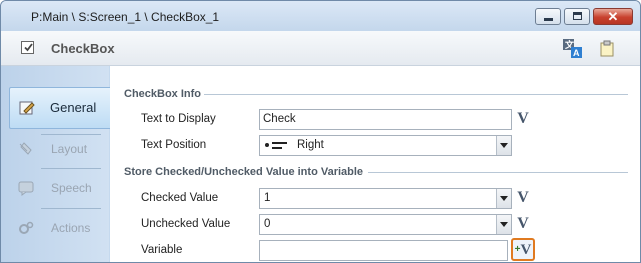 The image size is (641, 263). I want to click on sidebar: General Layout Speech Actions, so click(55, 164).